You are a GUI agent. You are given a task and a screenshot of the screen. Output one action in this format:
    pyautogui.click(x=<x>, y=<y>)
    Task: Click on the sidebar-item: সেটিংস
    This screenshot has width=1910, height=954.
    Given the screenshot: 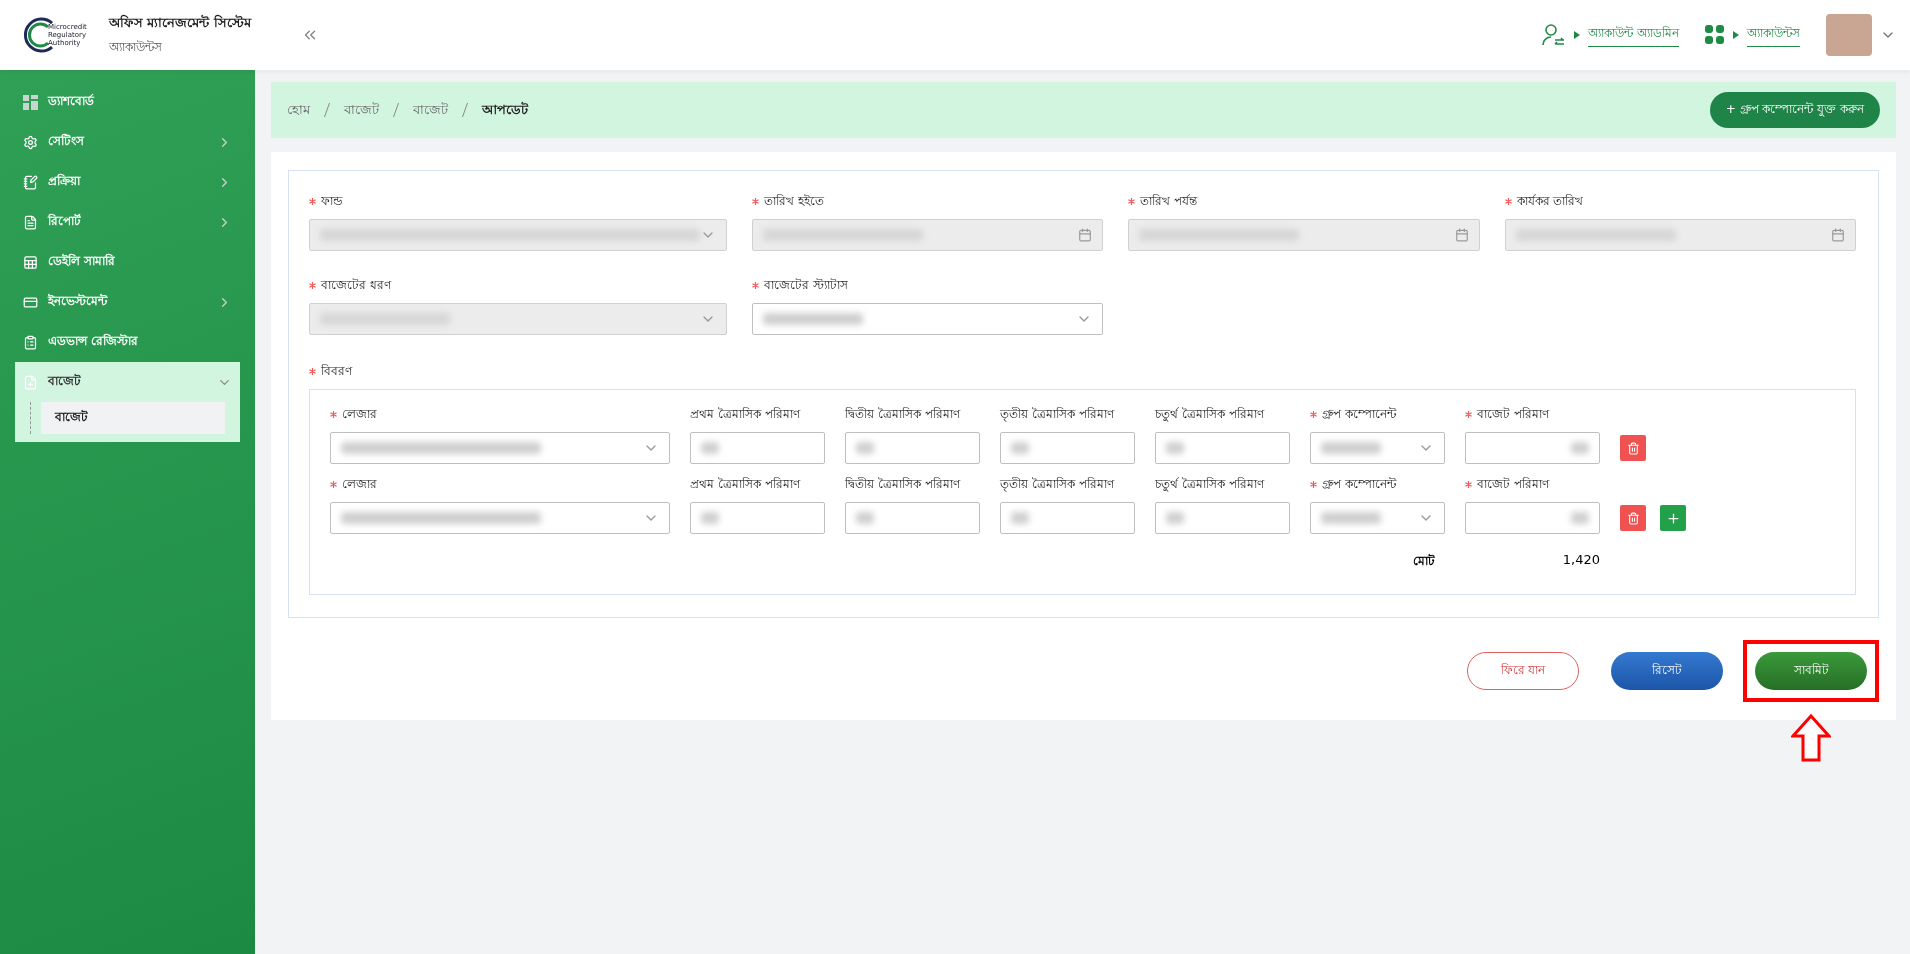 What is the action you would take?
    pyautogui.click(x=127, y=142)
    